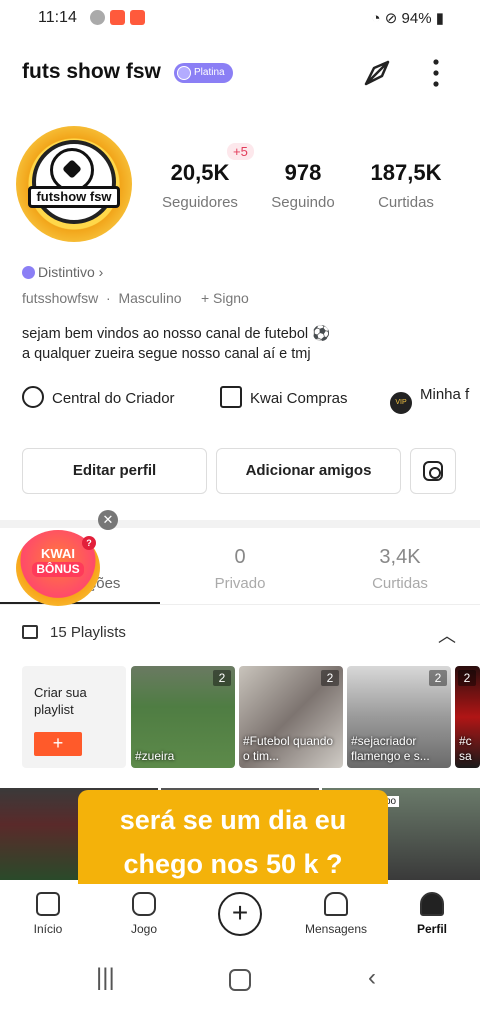  Describe the element at coordinates (113, 398) in the screenshot. I see `shortcut-label: Central do Criador` at that location.